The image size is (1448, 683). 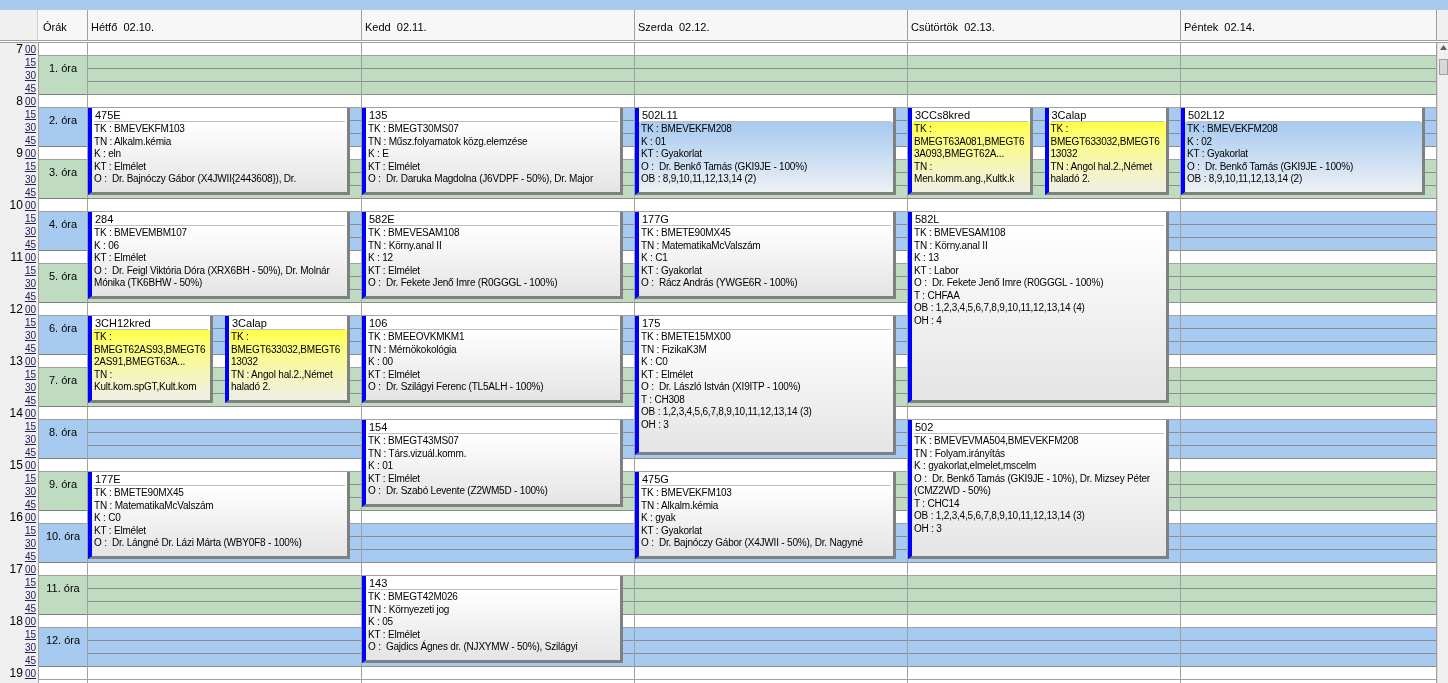 I want to click on period-label: 5. óra, so click(x=63, y=275).